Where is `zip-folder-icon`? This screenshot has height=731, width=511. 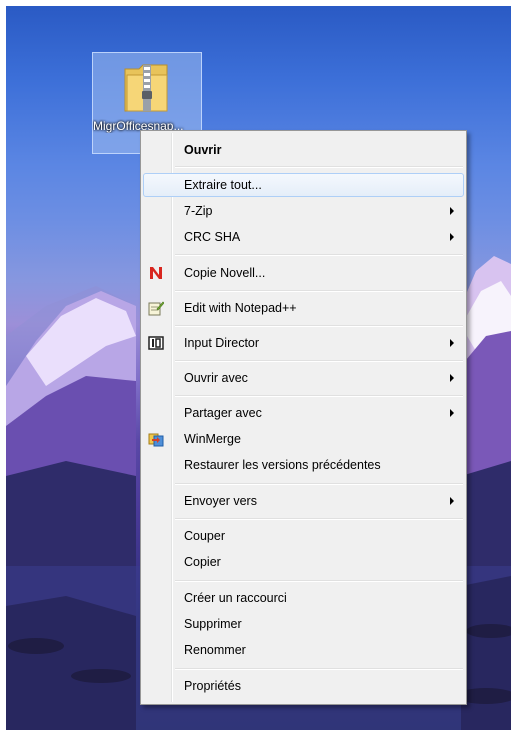
zip-folder-icon is located at coordinates (146, 88).